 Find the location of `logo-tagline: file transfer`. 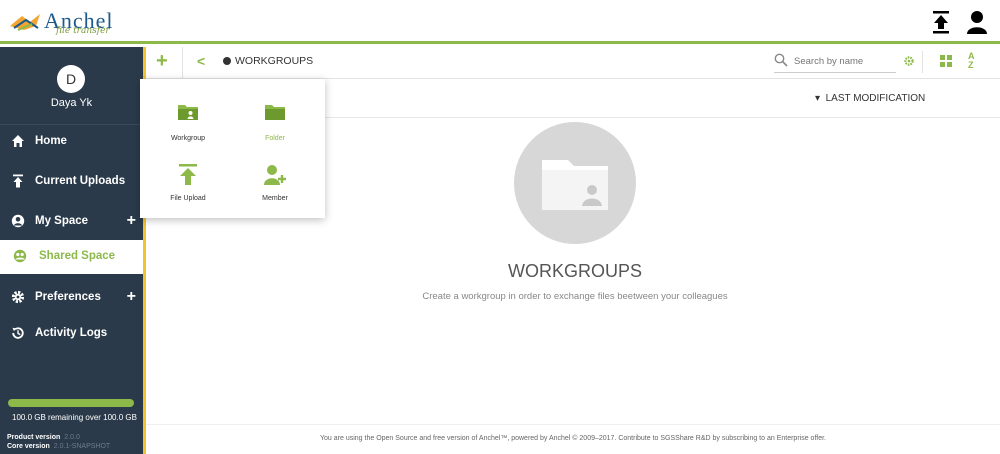

logo-tagline: file transfer is located at coordinates (83, 31).